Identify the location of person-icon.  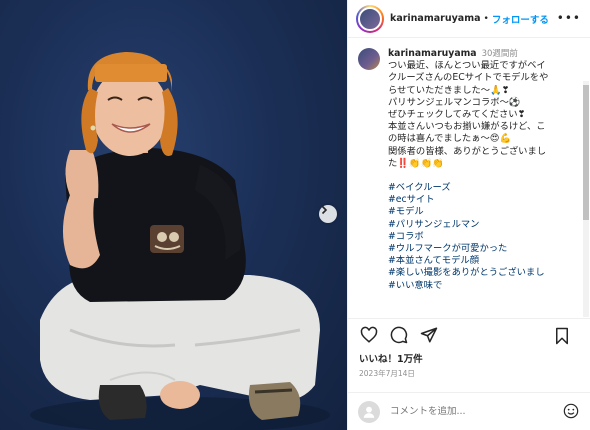
(369, 412).